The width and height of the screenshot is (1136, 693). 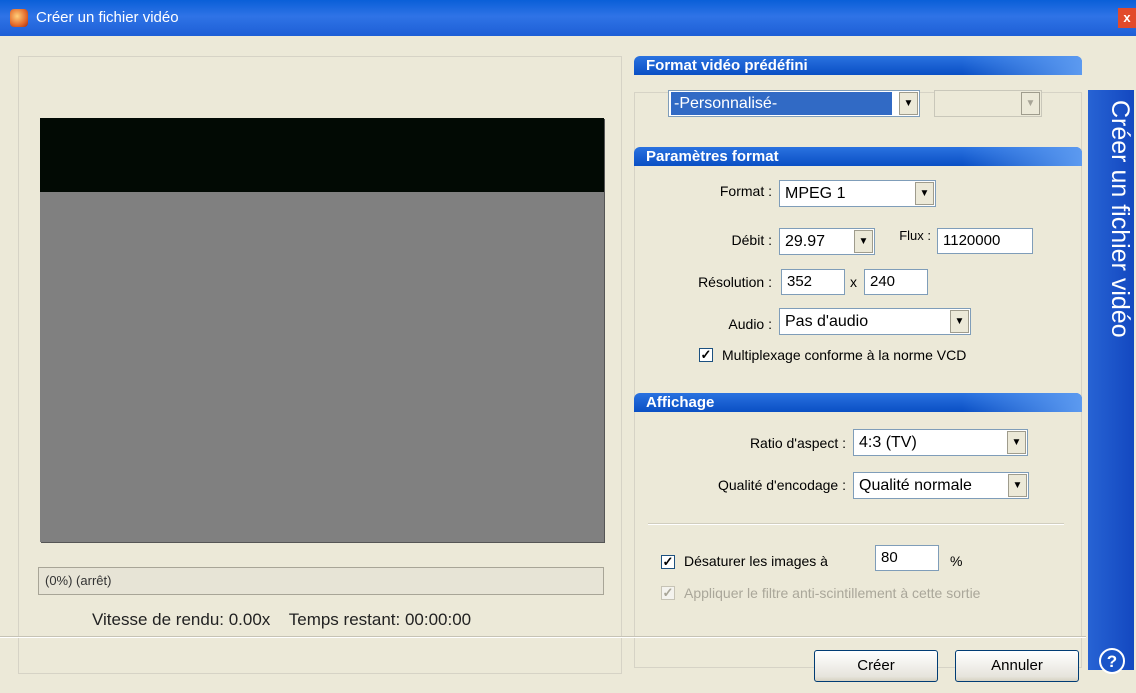 What do you see at coordinates (940, 442) in the screenshot?
I see `aspect-dropdown: 4:3 (TV) ▼` at bounding box center [940, 442].